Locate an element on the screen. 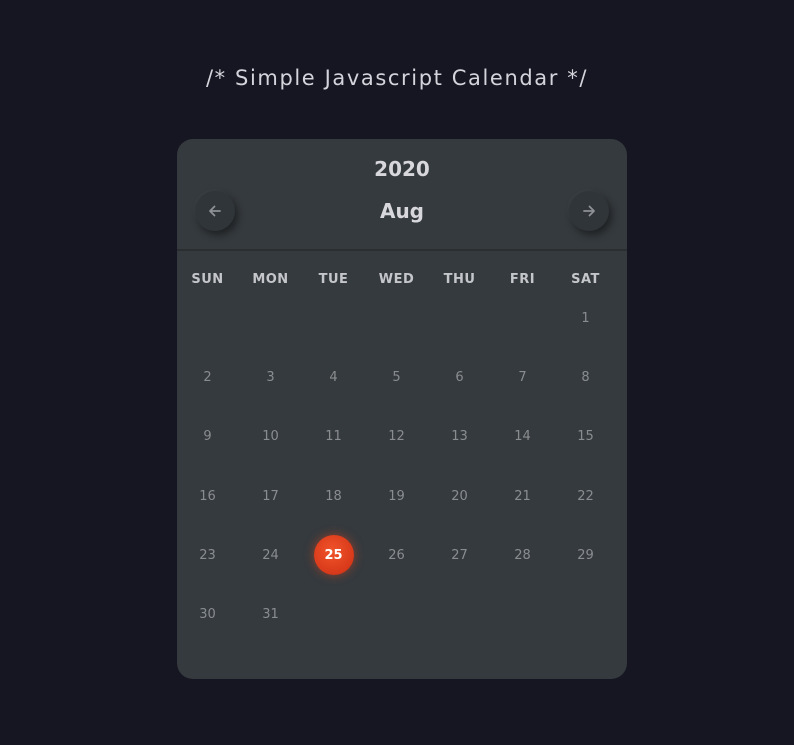  day-number: 6 is located at coordinates (459, 378).